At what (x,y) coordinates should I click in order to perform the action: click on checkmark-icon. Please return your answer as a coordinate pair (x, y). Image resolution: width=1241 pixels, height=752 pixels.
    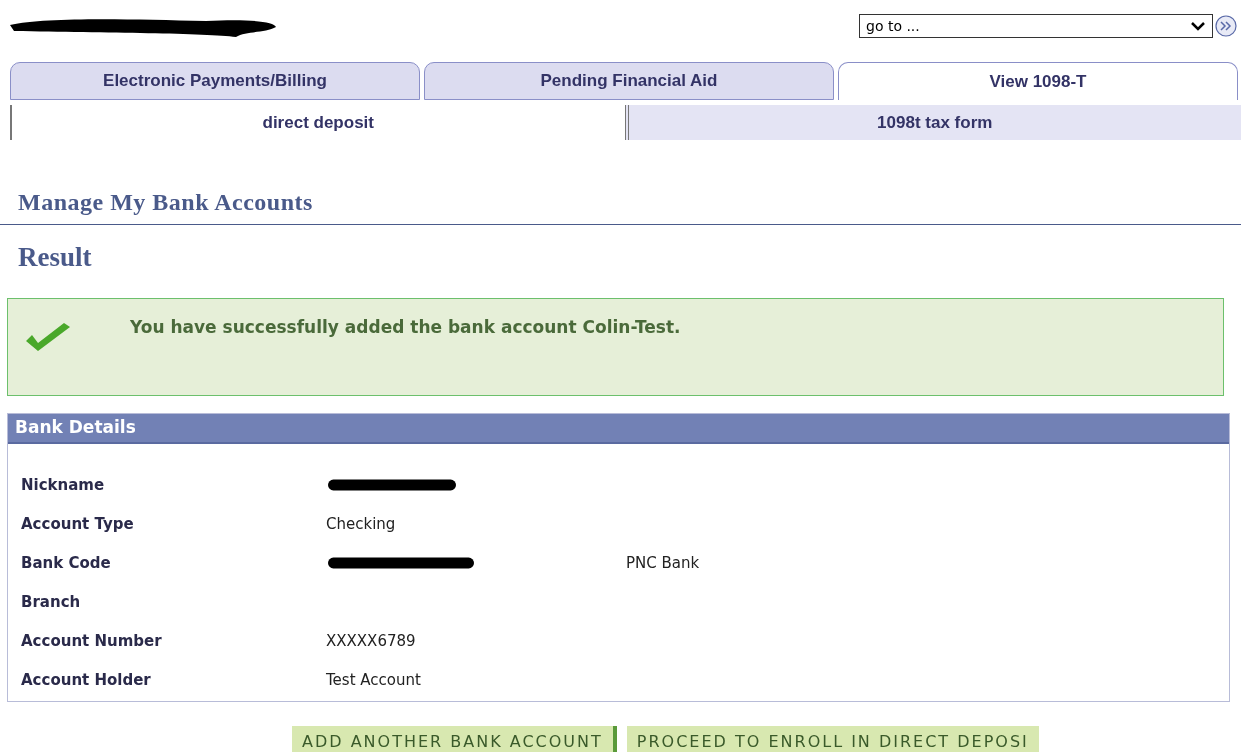
    Looking at the image, I should click on (48, 336).